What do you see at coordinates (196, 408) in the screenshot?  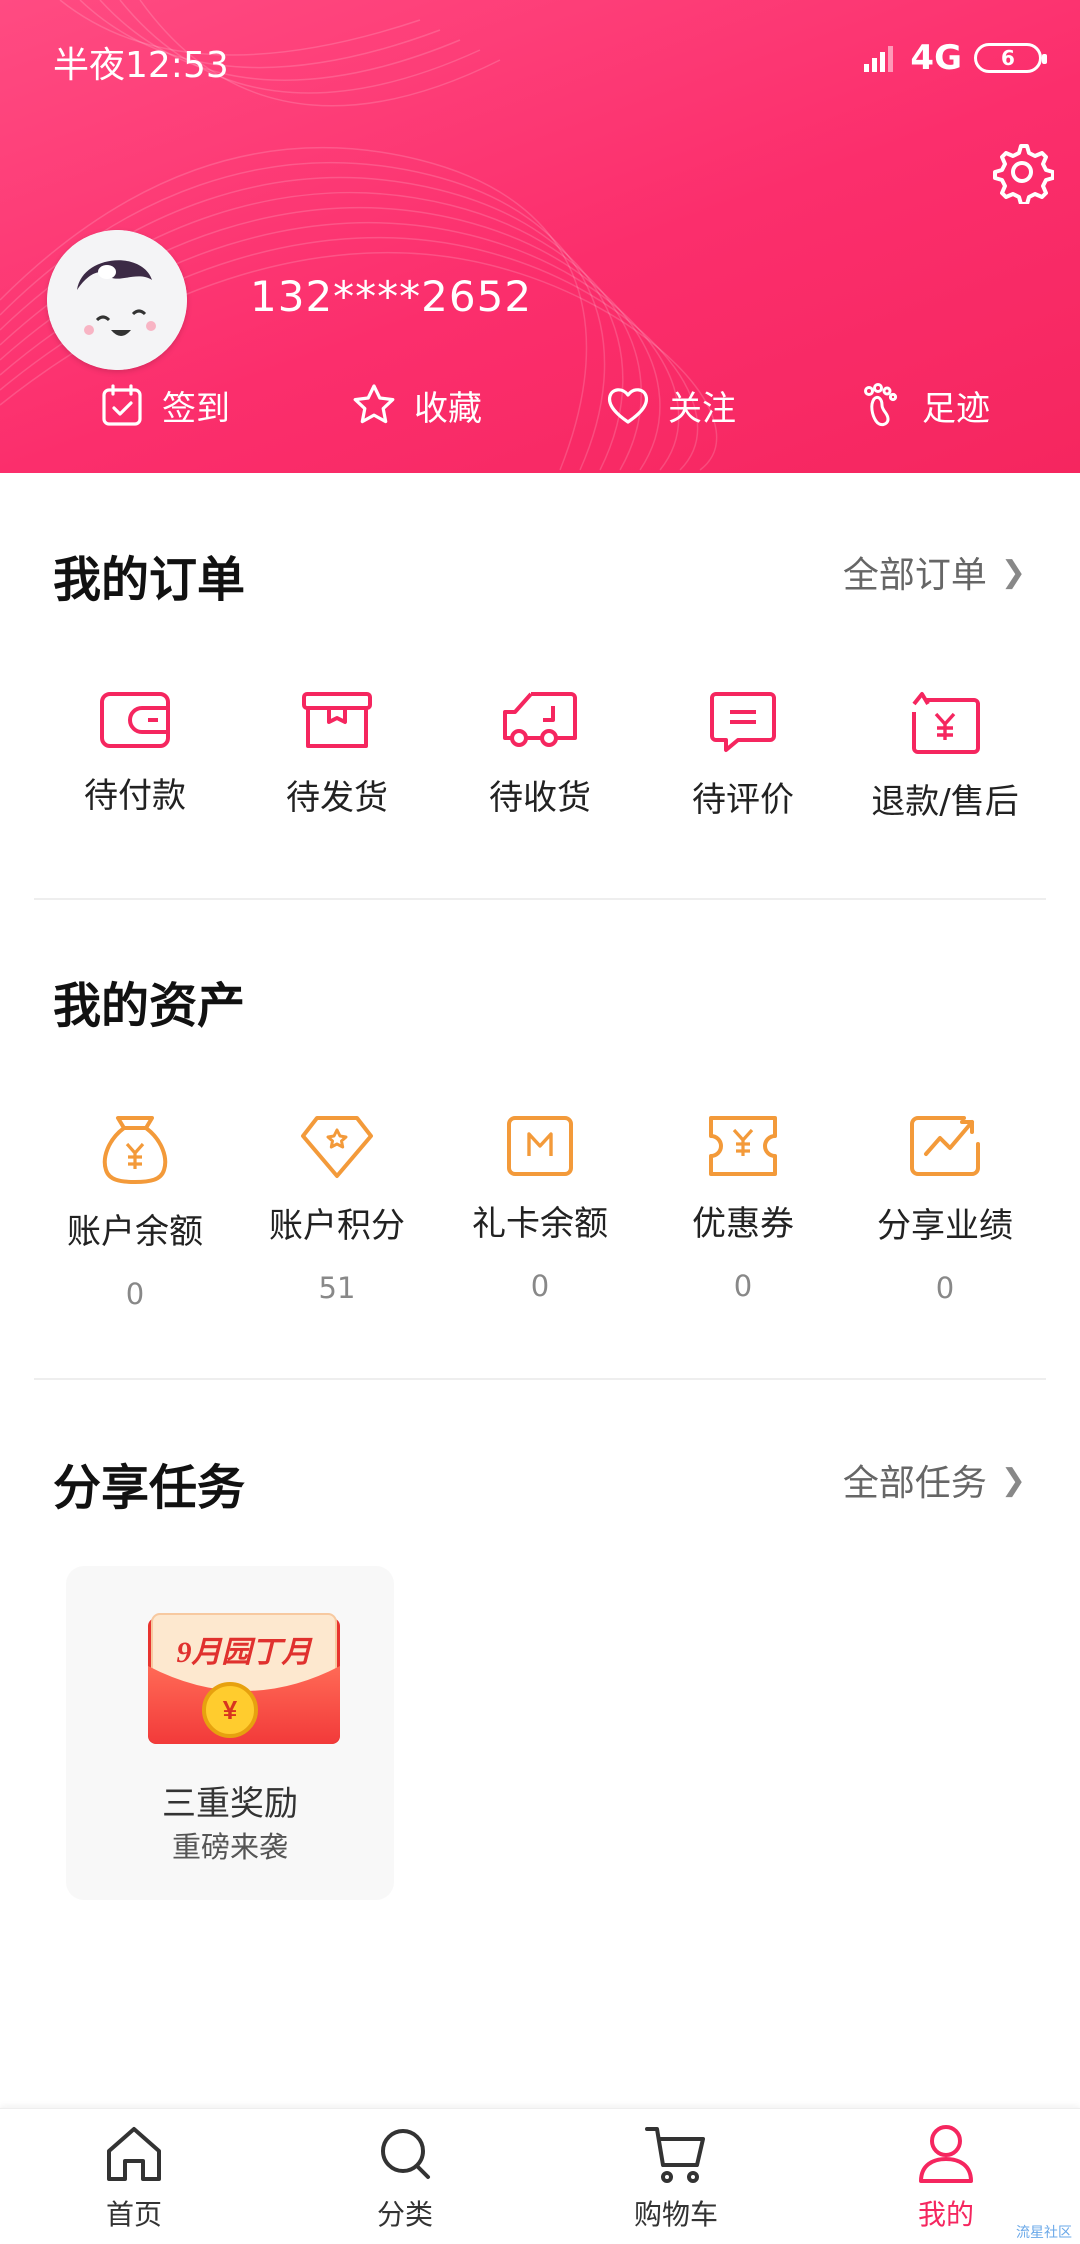 I see `quick-checkin-label: 签到` at bounding box center [196, 408].